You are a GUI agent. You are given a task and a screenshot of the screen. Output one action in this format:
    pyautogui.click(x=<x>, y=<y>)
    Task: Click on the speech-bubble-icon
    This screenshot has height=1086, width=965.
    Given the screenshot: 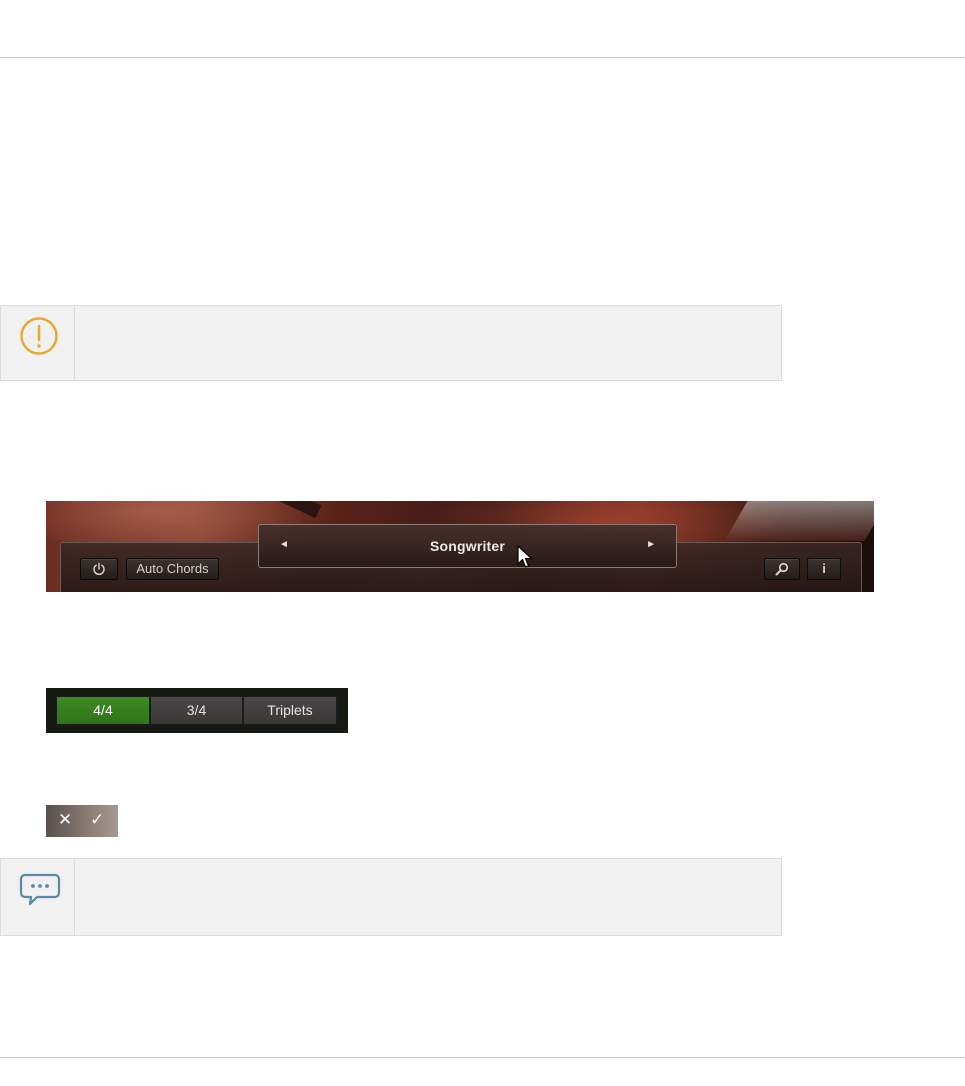 What is the action you would take?
    pyautogui.click(x=40, y=889)
    